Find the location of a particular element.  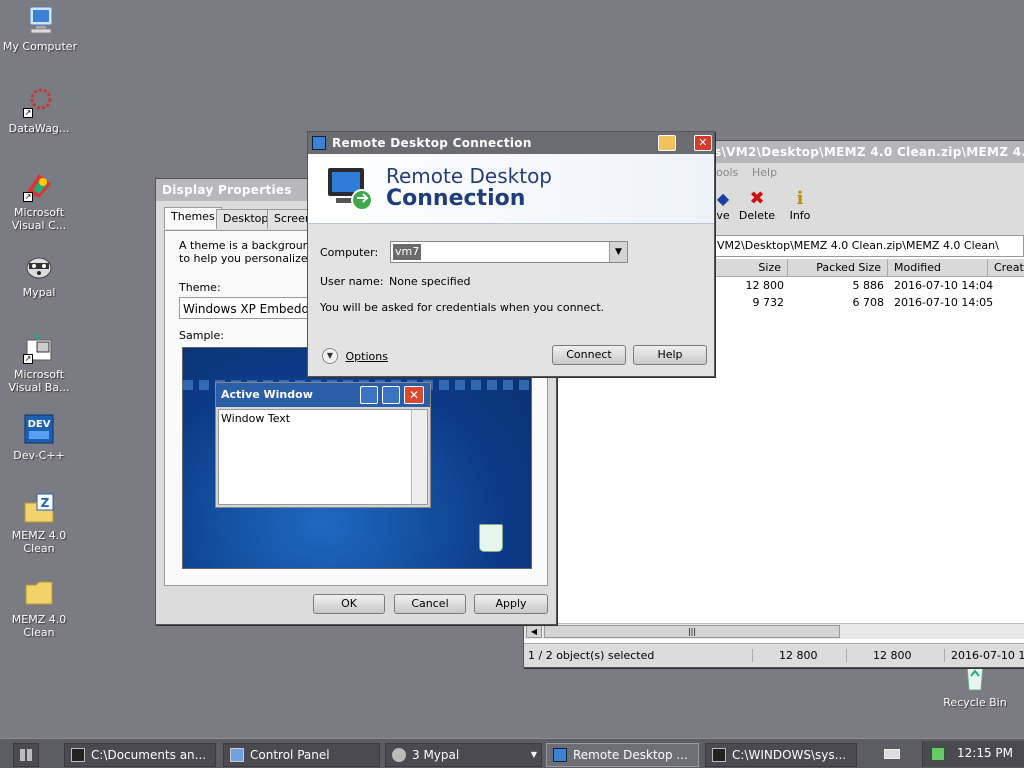

sample-scrollbar is located at coordinates (419, 457).